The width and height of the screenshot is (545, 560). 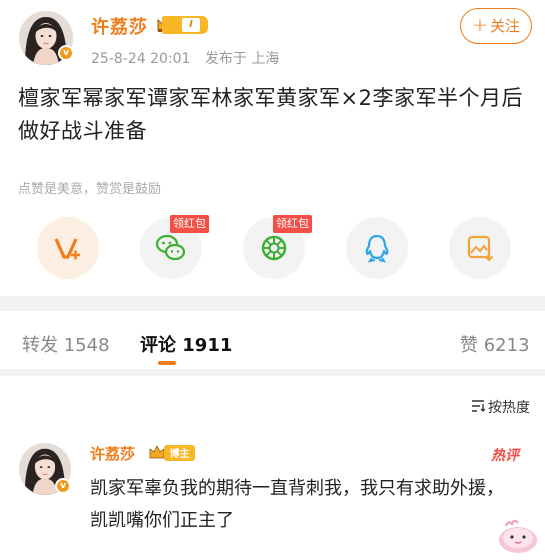 I want to click on reward-v-icon, so click(x=67, y=249).